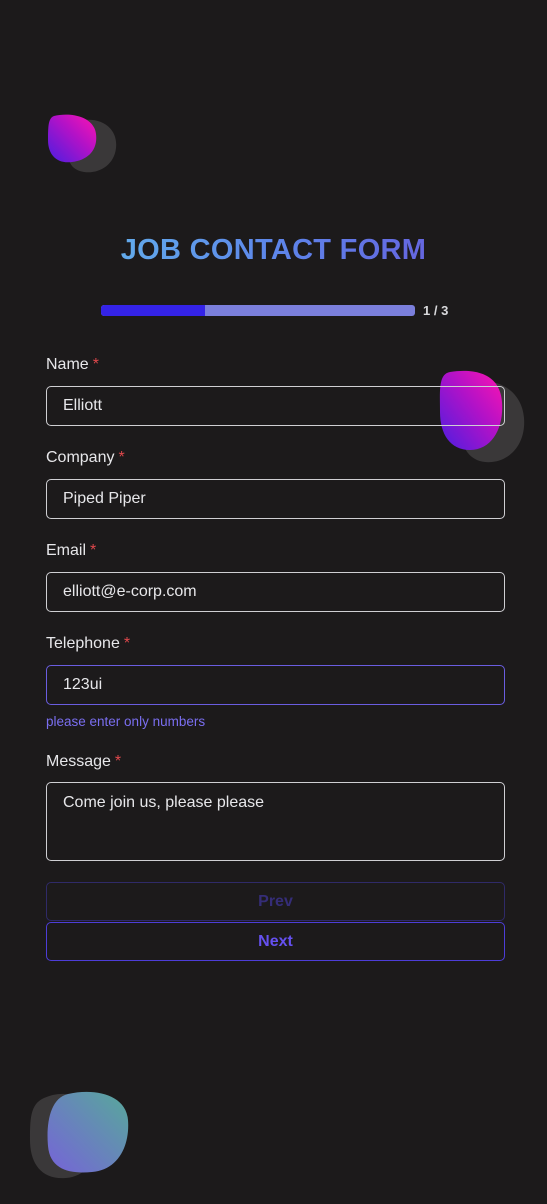 The width and height of the screenshot is (547, 1204). I want to click on decorative-blob-bottom-left, so click(79, 1135).